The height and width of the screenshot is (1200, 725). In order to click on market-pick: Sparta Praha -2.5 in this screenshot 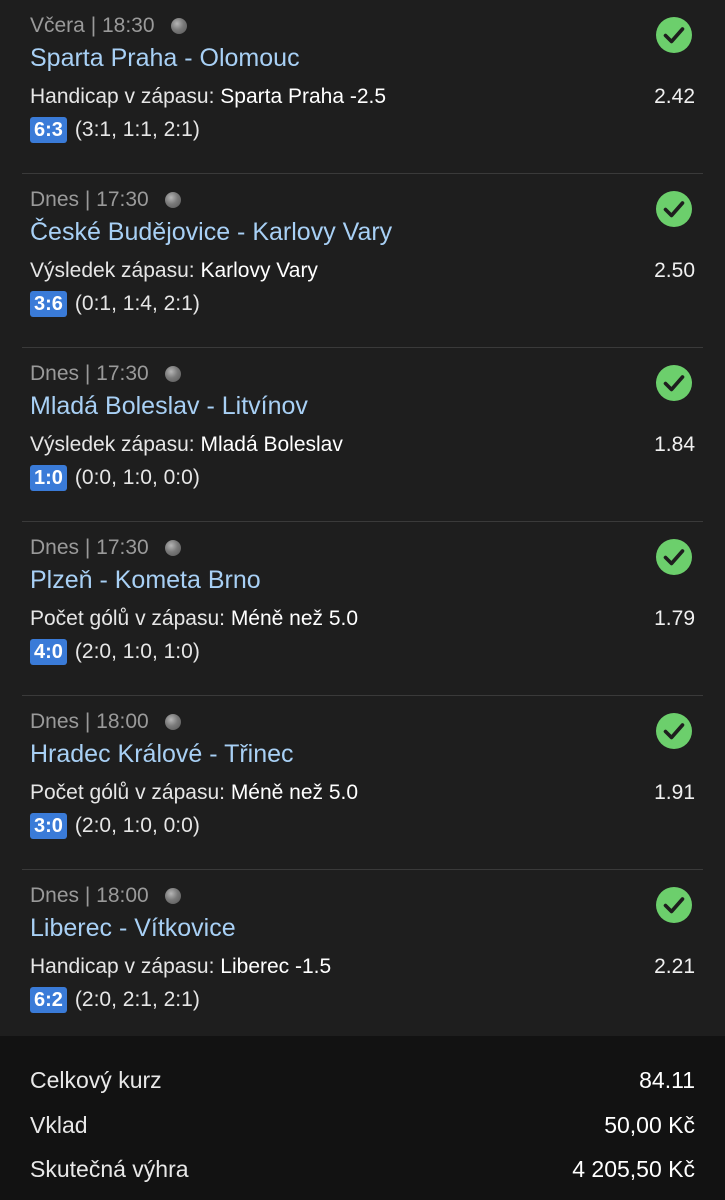, I will do `click(303, 96)`.